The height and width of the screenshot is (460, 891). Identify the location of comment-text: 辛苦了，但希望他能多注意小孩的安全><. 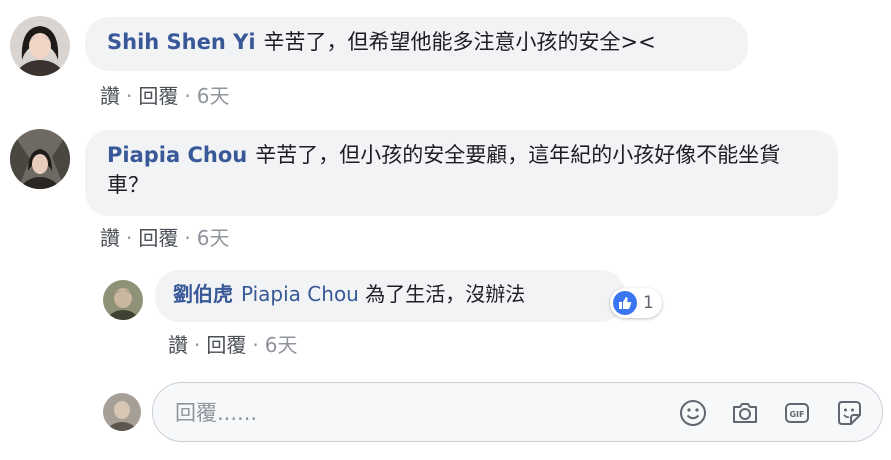
(459, 42).